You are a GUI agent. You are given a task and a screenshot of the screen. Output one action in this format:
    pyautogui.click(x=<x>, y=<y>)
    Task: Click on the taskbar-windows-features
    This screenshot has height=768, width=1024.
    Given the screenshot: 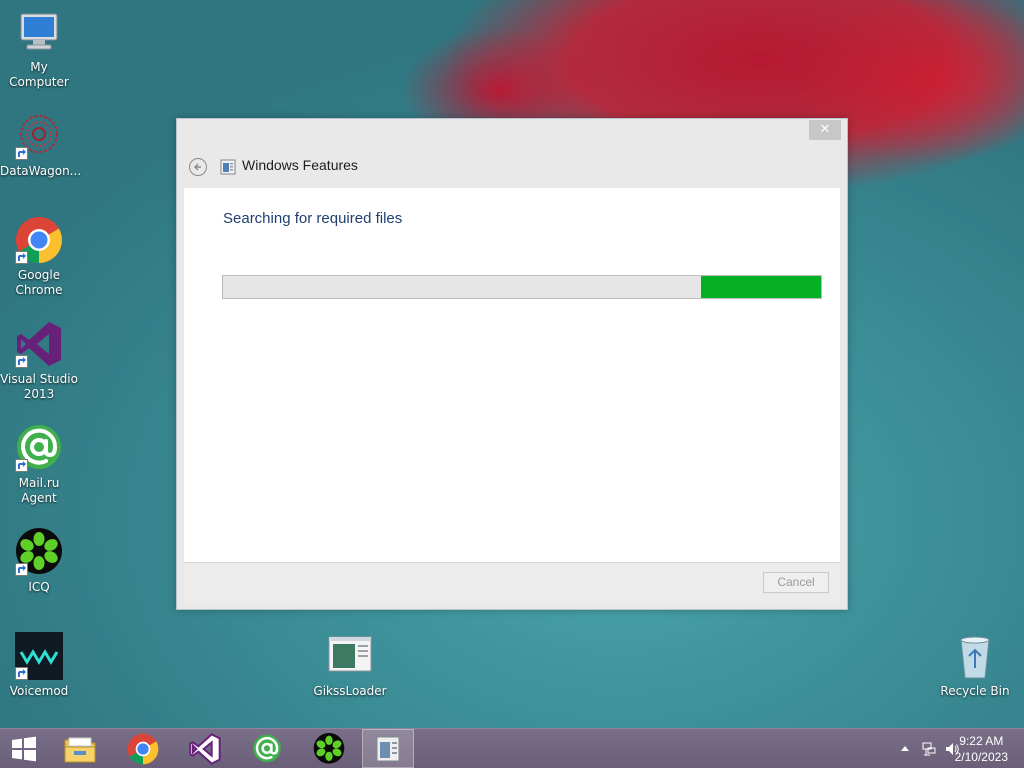 What is the action you would take?
    pyautogui.click(x=388, y=748)
    